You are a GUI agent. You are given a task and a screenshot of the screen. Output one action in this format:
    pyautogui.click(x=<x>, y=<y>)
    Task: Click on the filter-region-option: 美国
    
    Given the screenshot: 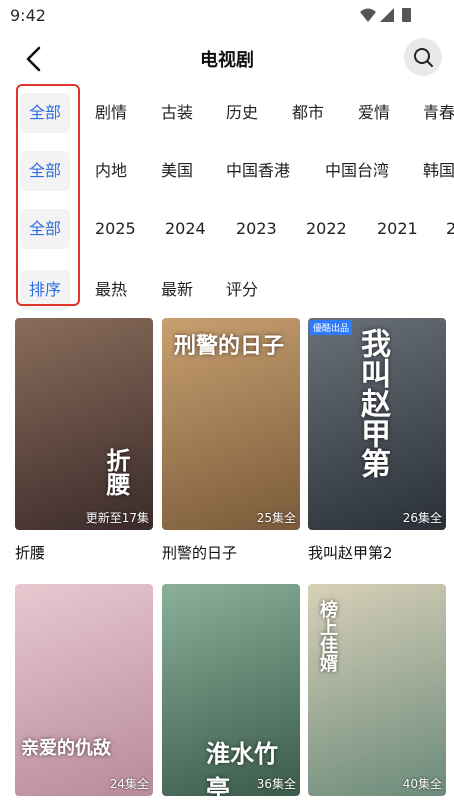 What is the action you would take?
    pyautogui.click(x=177, y=171)
    